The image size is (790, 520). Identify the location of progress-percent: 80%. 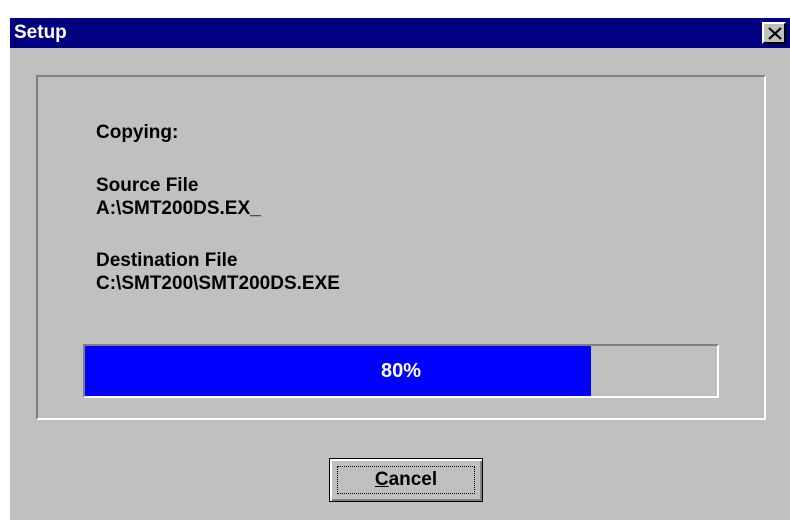
(401, 371).